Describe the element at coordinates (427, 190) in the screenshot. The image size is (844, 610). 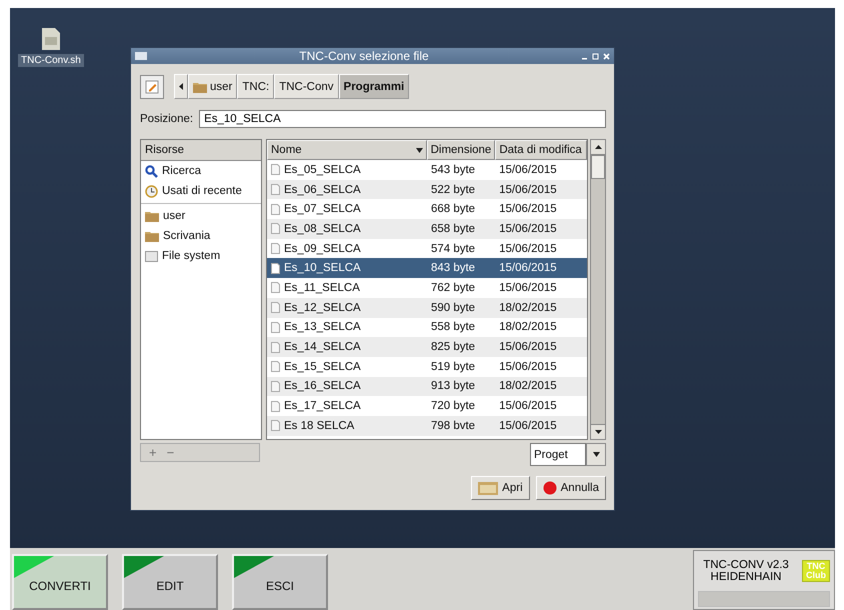
I see `file-row: Es_06_SELCA 522 byte 15/06/2015` at that location.